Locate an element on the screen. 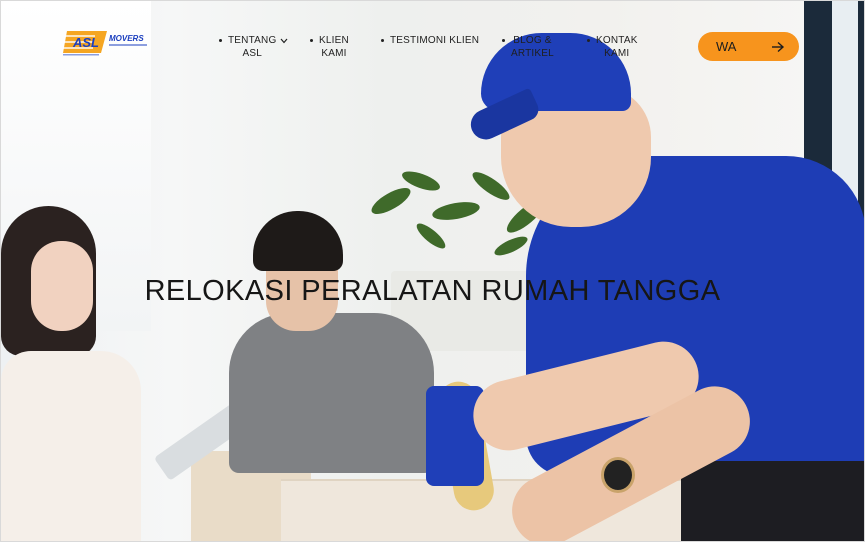 This screenshot has height=542, width=865. logo-text: ASL is located at coordinates (85, 42).